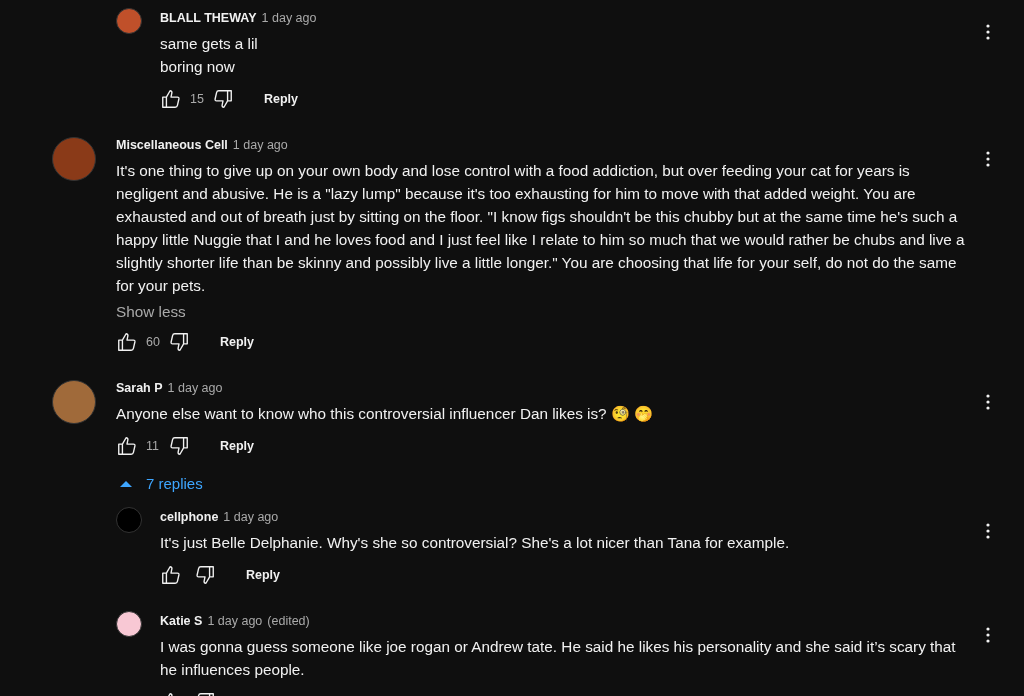  What do you see at coordinates (153, 342) in the screenshot?
I see `like-count: 60` at bounding box center [153, 342].